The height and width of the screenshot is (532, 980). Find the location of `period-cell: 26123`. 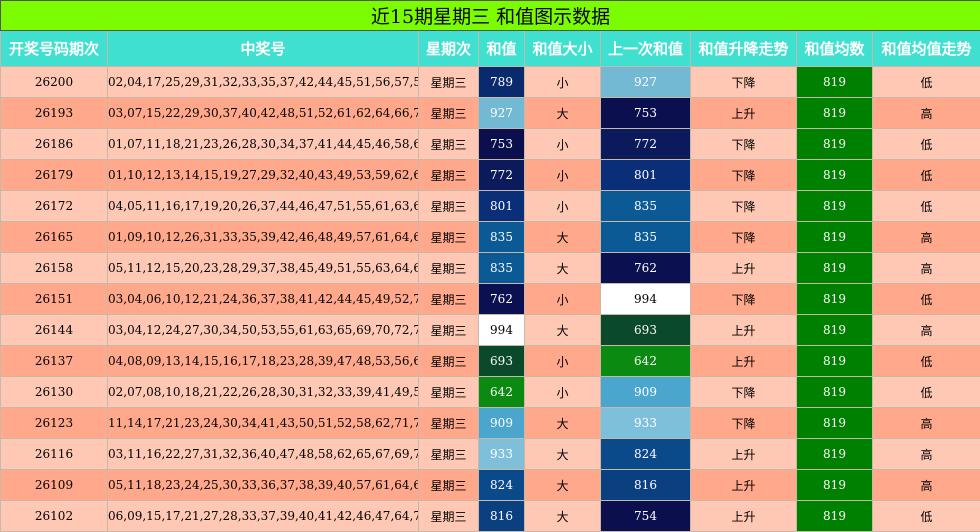

period-cell: 26123 is located at coordinates (54, 423).